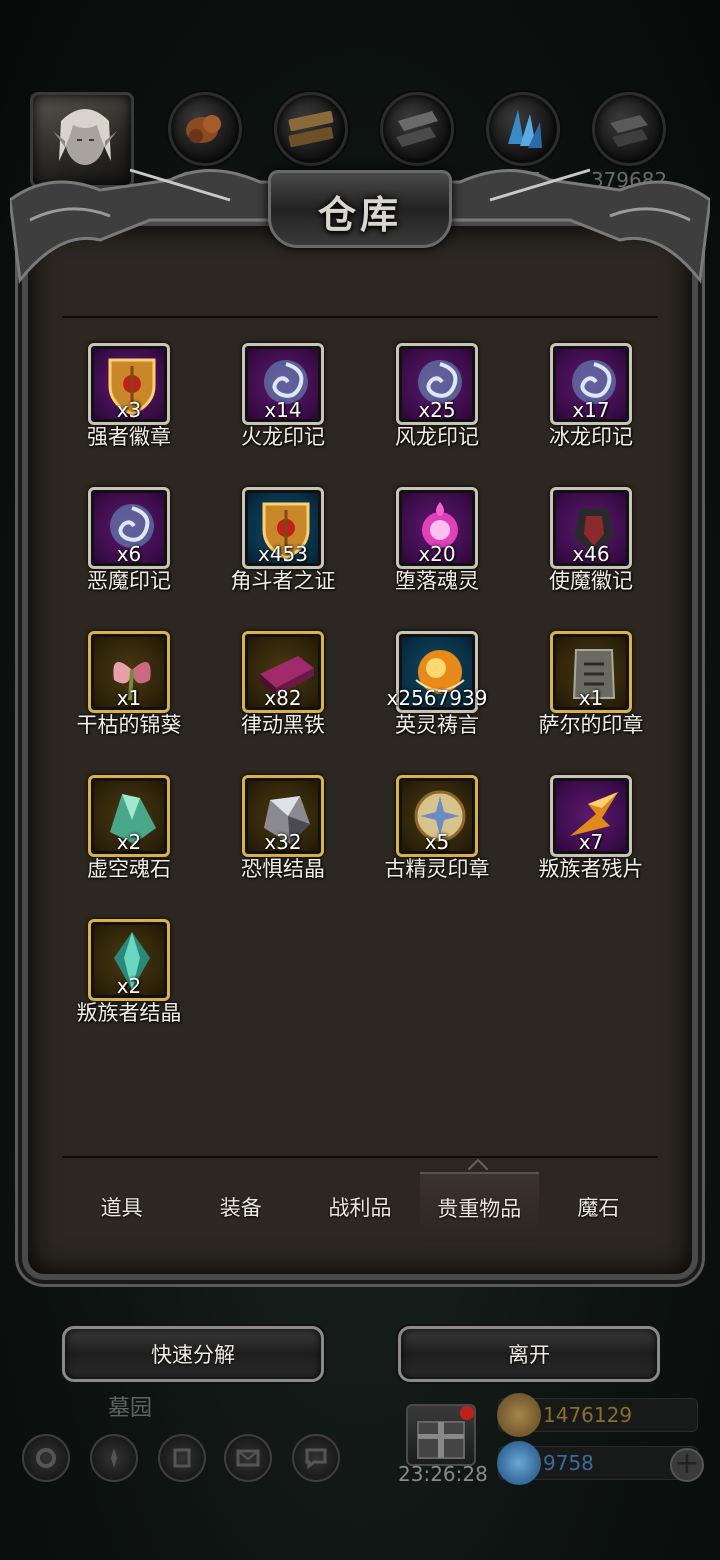  I want to click on resource-slot-stone, so click(417, 129).